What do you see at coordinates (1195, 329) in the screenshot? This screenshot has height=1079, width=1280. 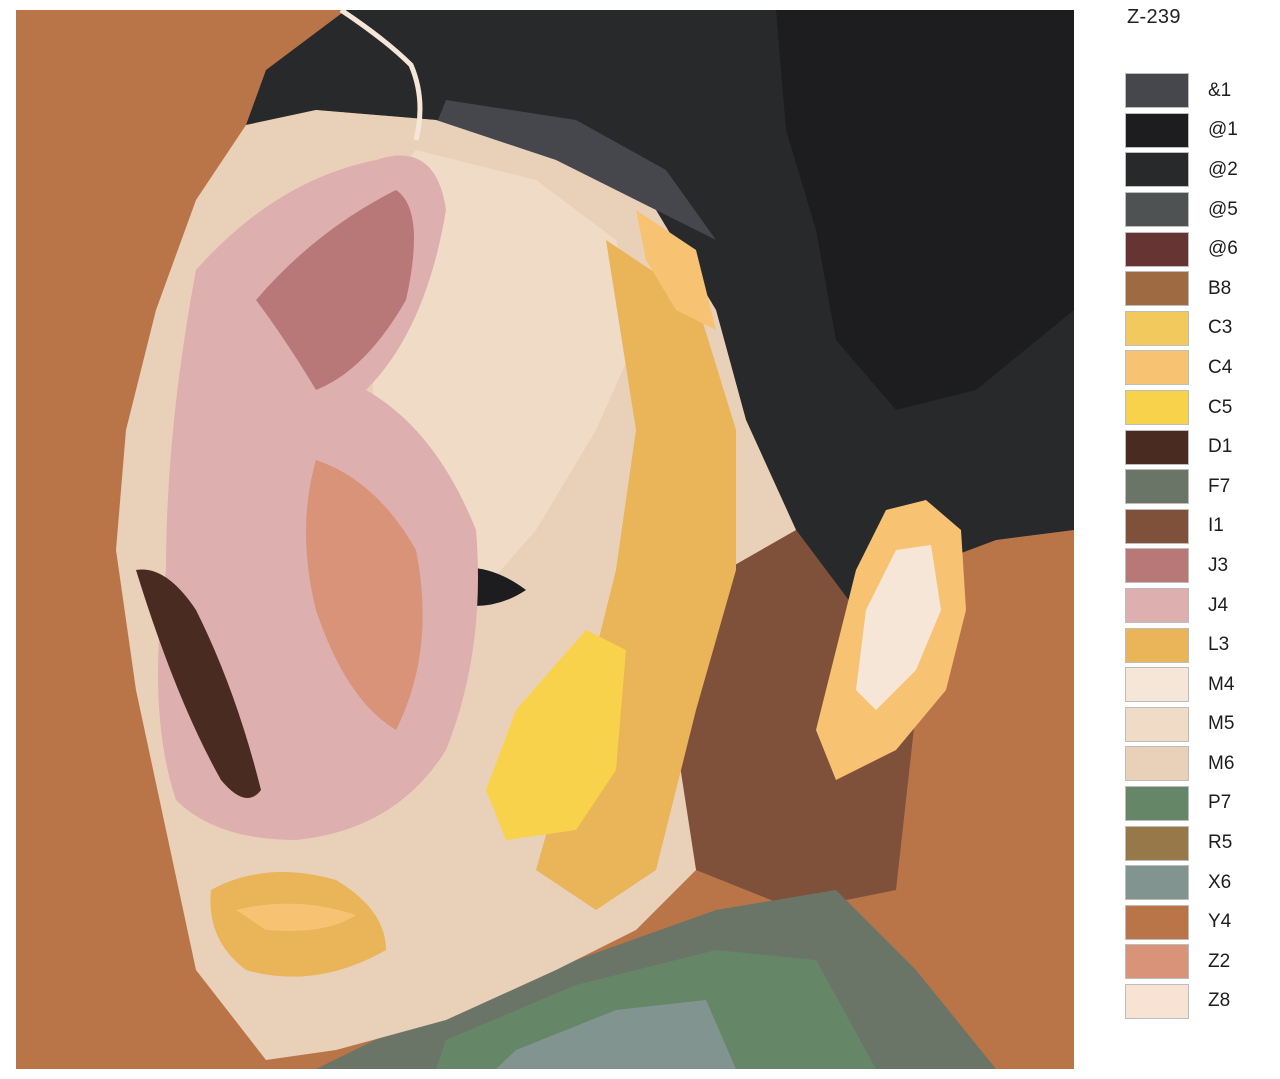 I see `legend-row: C3` at bounding box center [1195, 329].